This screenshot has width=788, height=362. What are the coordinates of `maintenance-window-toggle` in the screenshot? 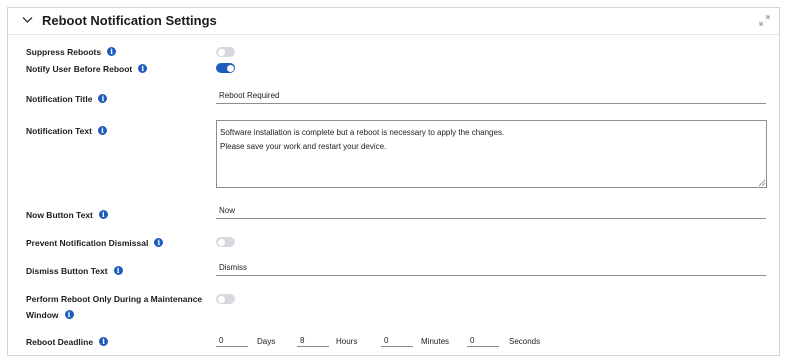 It's located at (225, 299).